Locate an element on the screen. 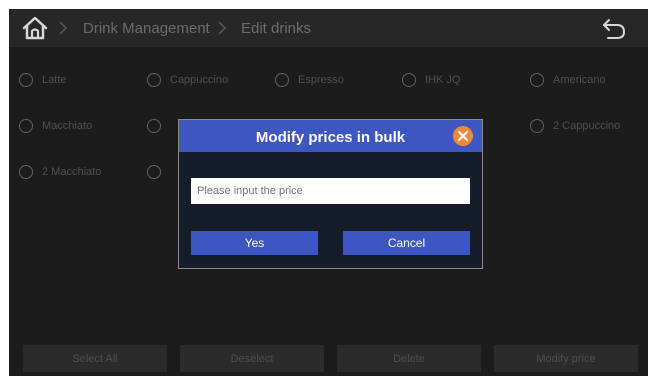 This screenshot has height=385, width=657. drink-label: IHK JQ is located at coordinates (443, 80).